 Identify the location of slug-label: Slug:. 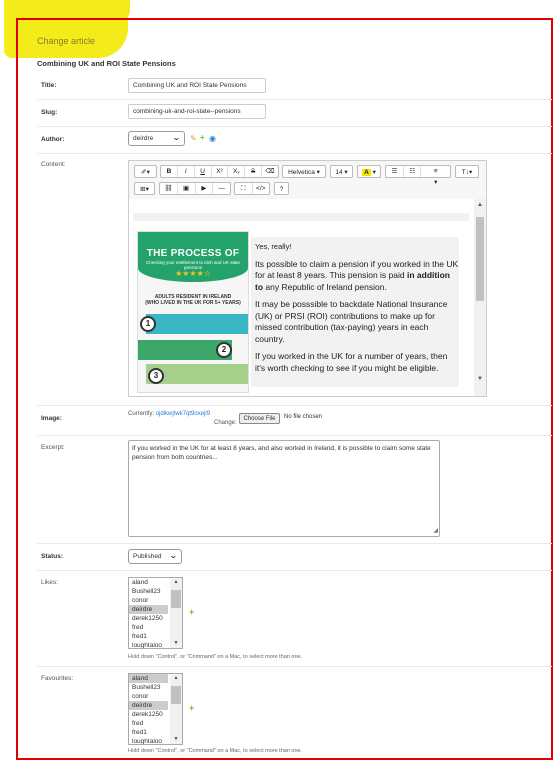
(49, 112).